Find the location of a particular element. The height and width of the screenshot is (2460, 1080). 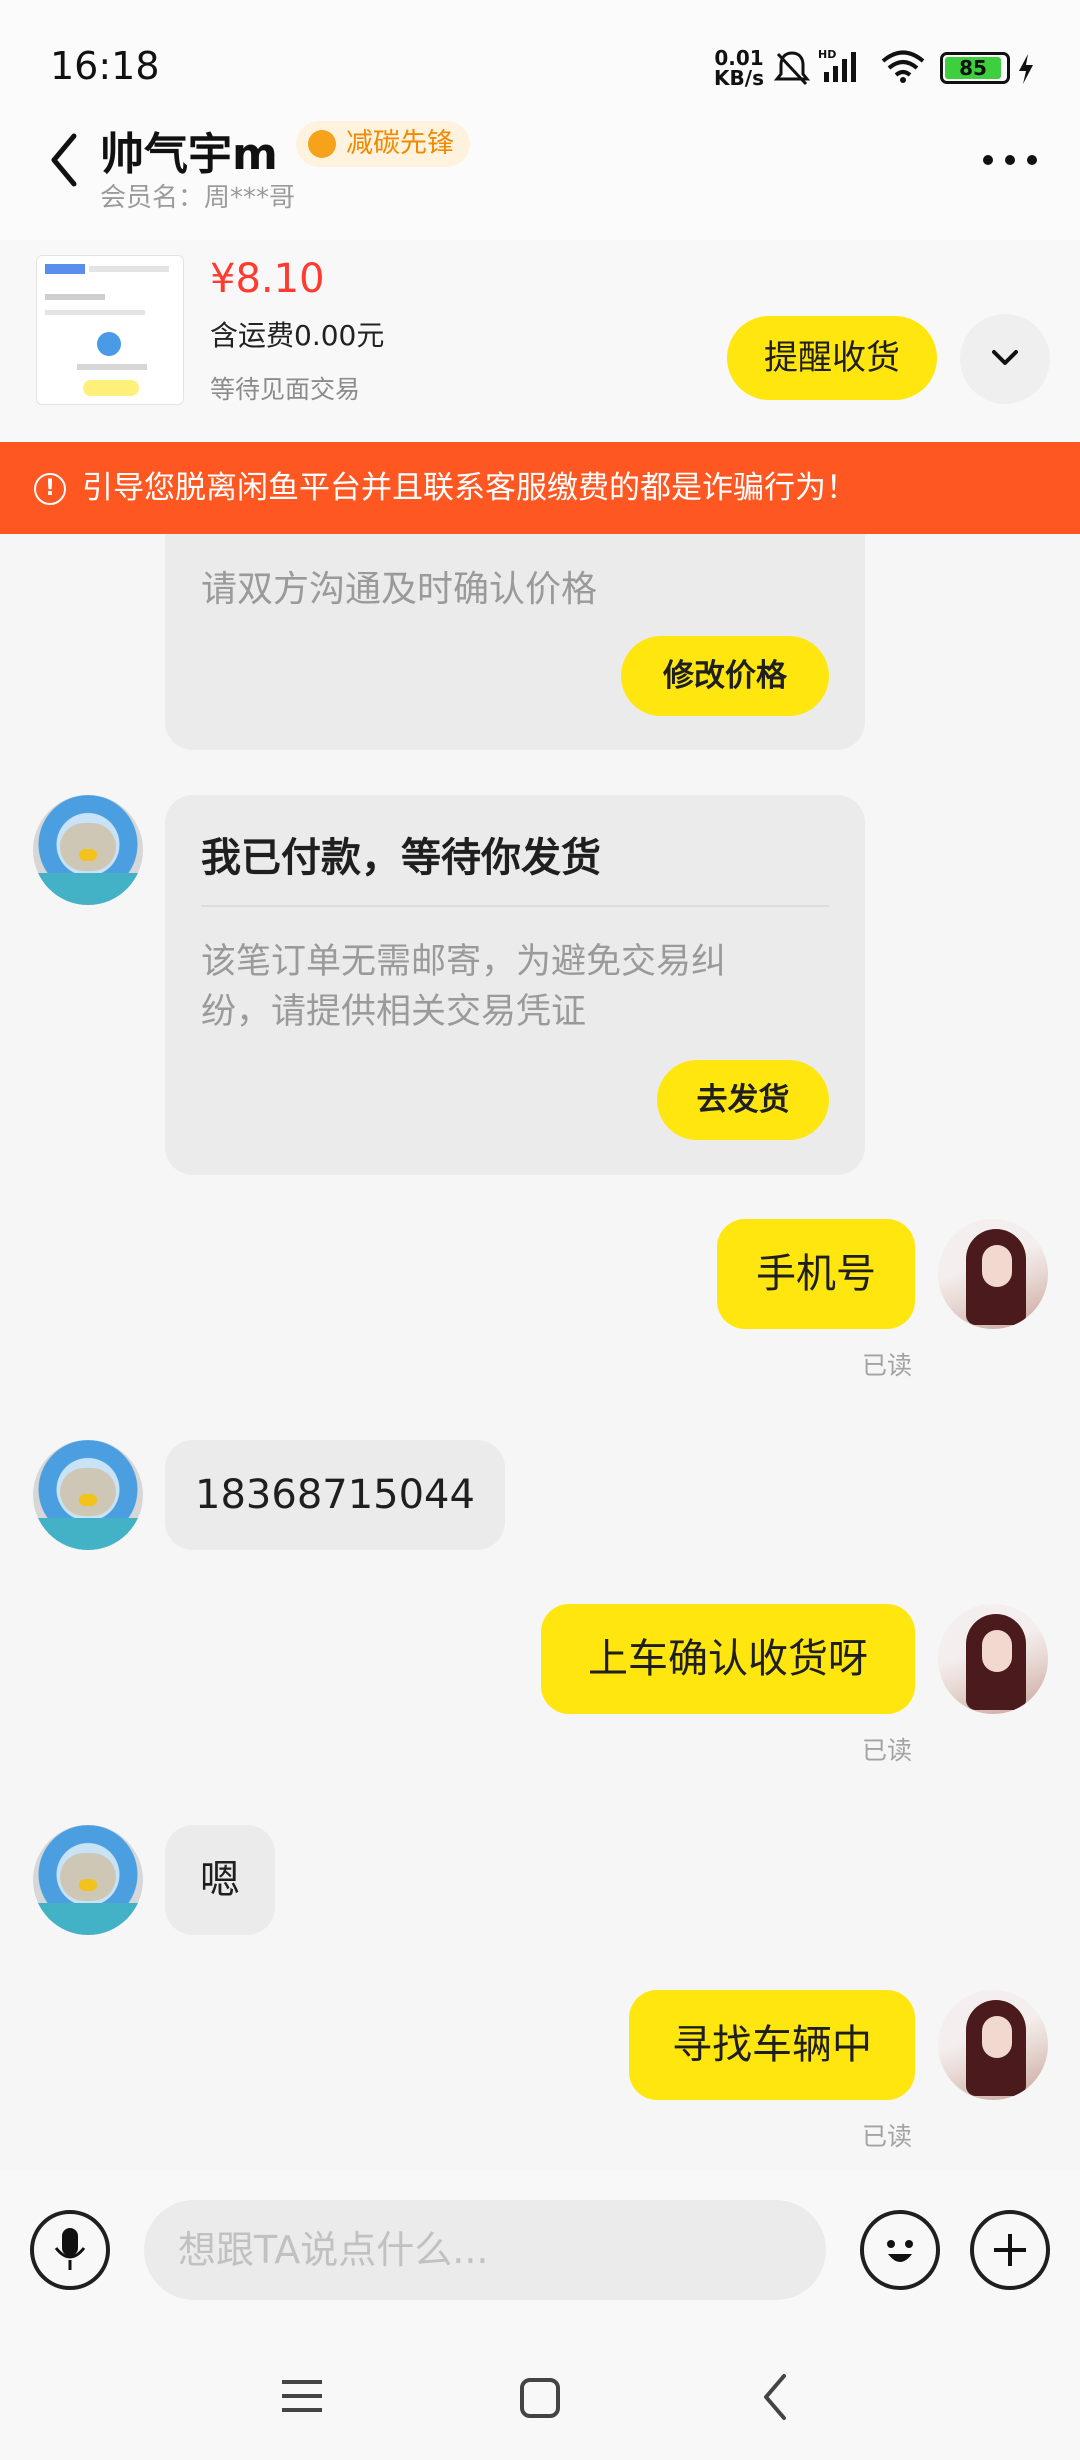

payment-card-text-line2: 纷，请提供相关交易凭证 is located at coordinates (394, 1012).